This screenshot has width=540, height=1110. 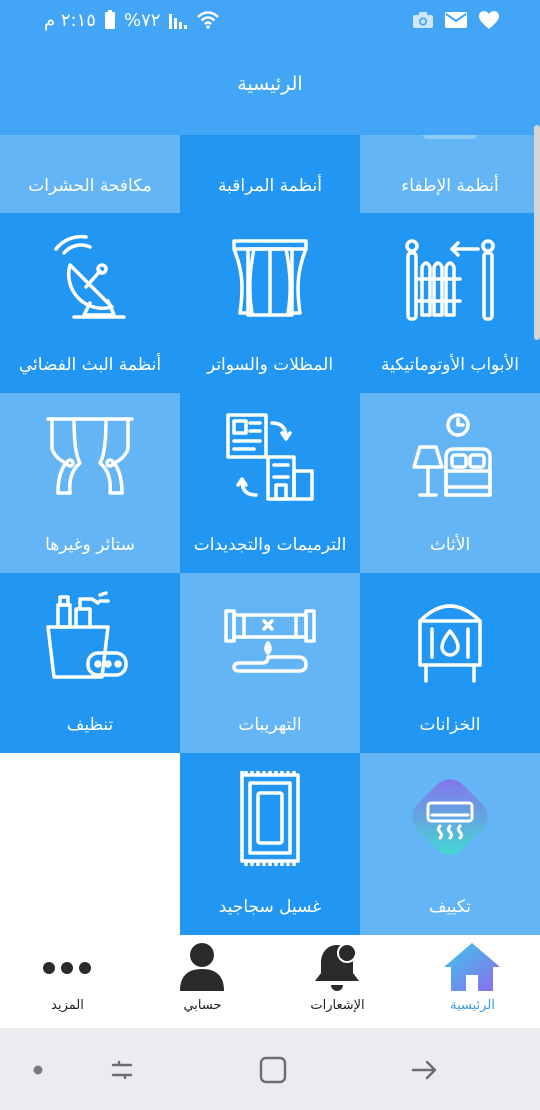 What do you see at coordinates (450, 174) in the screenshot?
I see `tile-fire-systems: أنظمة الإطفاء` at bounding box center [450, 174].